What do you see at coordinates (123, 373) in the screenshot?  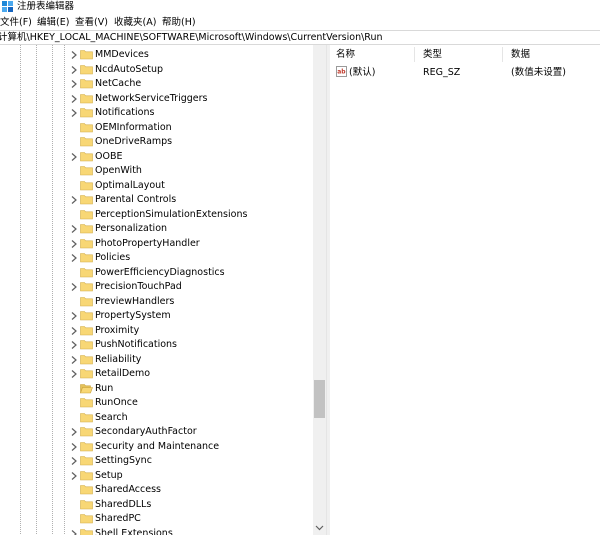 I see `tree-item-label: RetailDemo` at bounding box center [123, 373].